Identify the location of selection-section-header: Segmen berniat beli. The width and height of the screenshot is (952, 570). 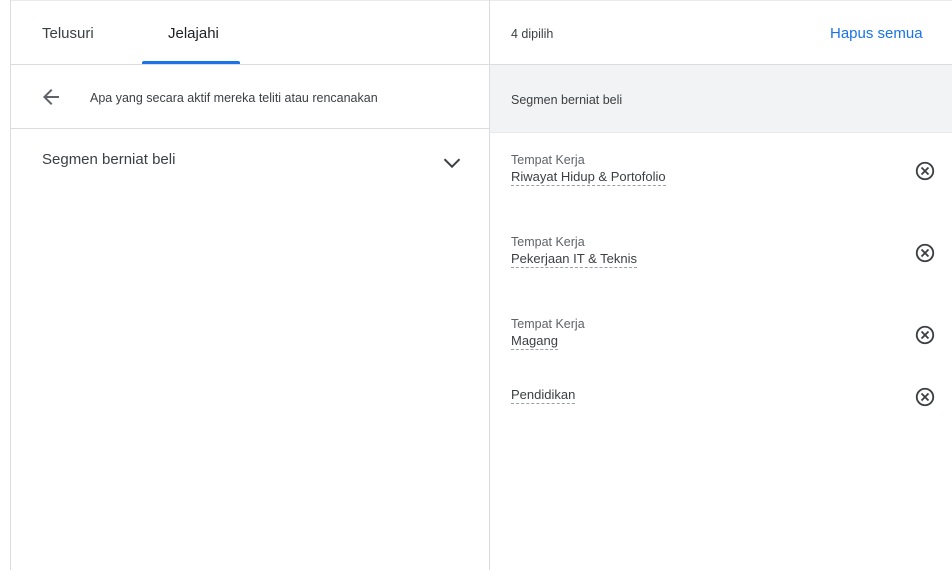
(721, 99).